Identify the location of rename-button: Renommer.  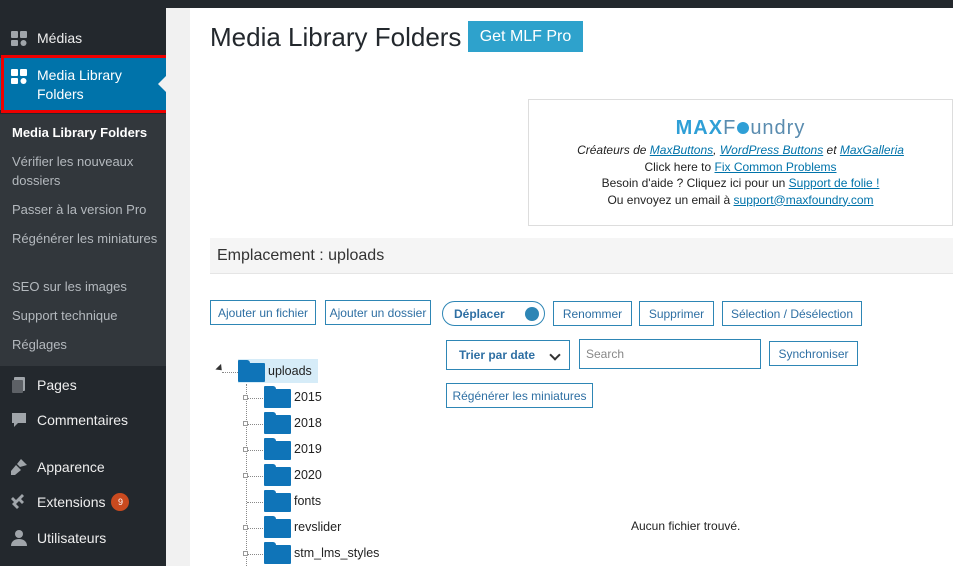
(592, 313).